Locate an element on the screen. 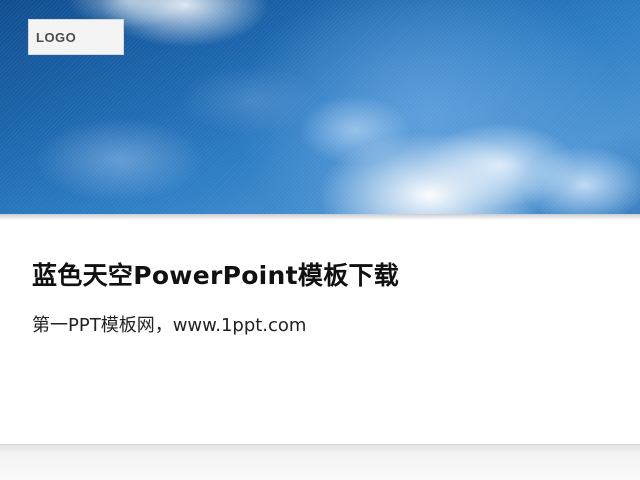 This screenshot has height=480, width=640. slide-subtitle: 第一PPT模板网，www.1ppt.com is located at coordinates (169, 324).